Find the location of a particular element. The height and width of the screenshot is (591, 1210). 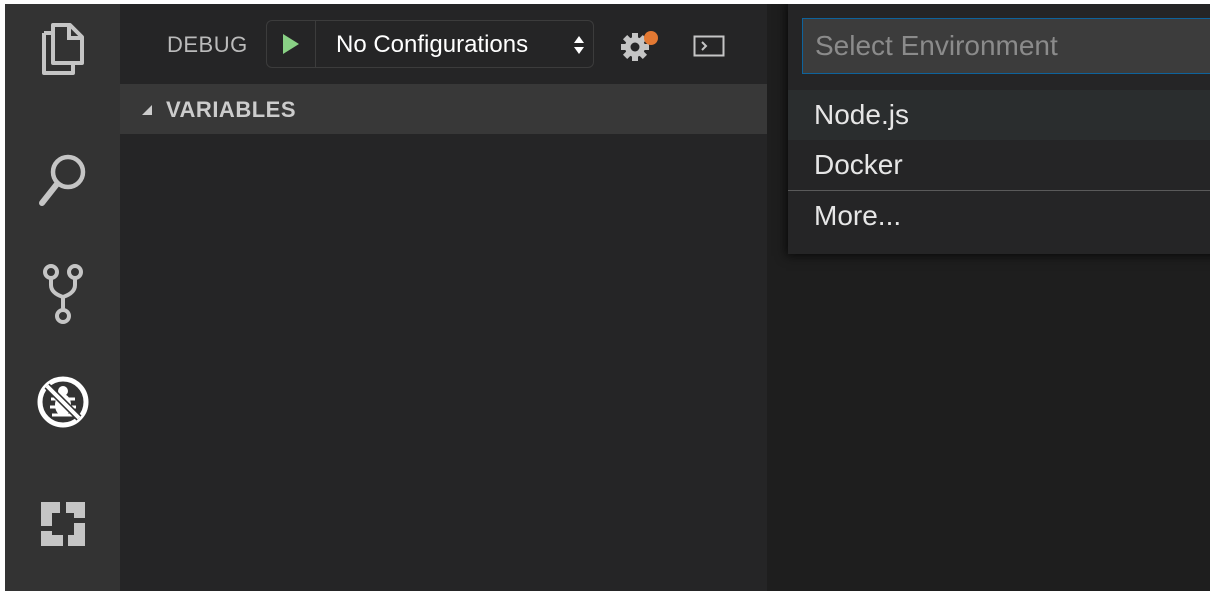

activity-extensions is located at coordinates (62, 524).